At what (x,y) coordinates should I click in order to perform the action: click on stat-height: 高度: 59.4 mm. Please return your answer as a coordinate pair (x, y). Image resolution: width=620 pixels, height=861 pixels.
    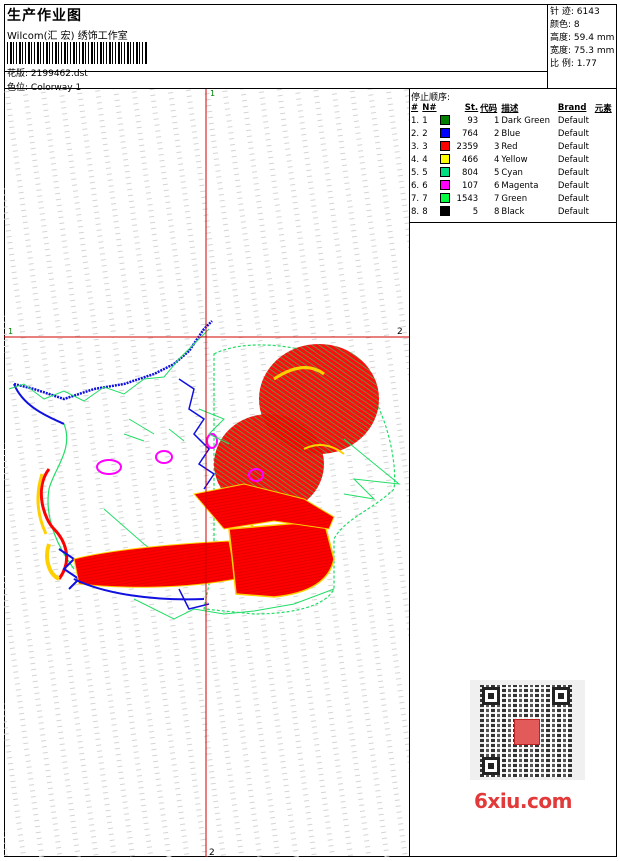
    Looking at the image, I should click on (582, 38).